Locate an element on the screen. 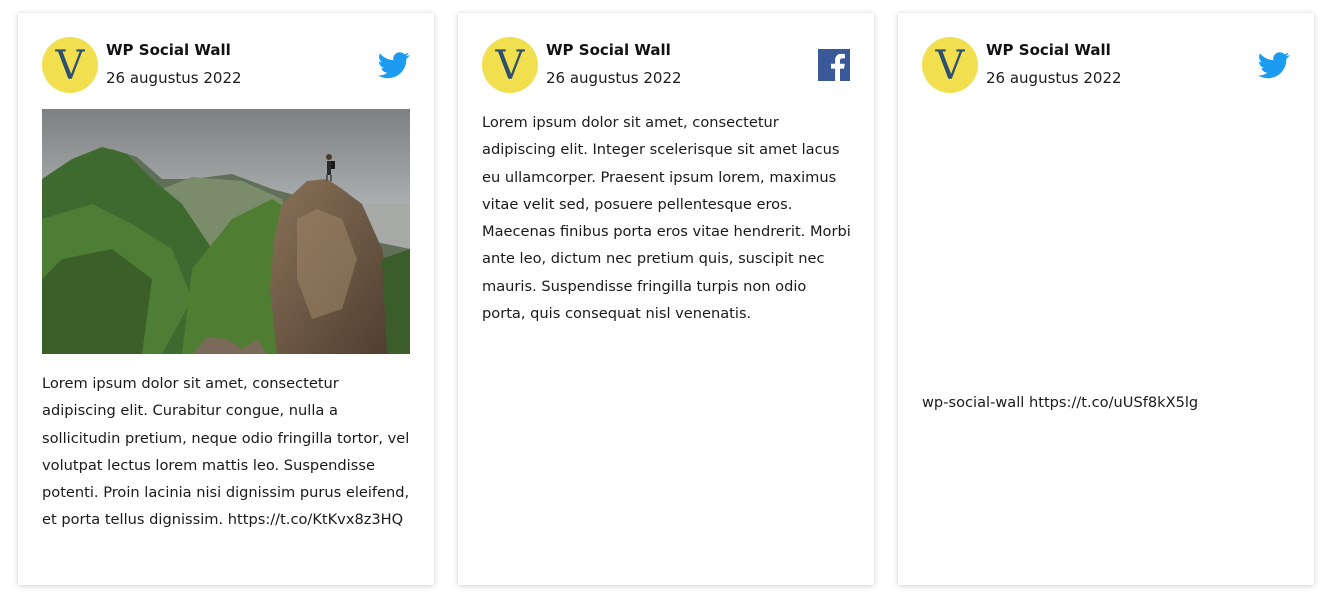  post-photo is located at coordinates (226, 231).